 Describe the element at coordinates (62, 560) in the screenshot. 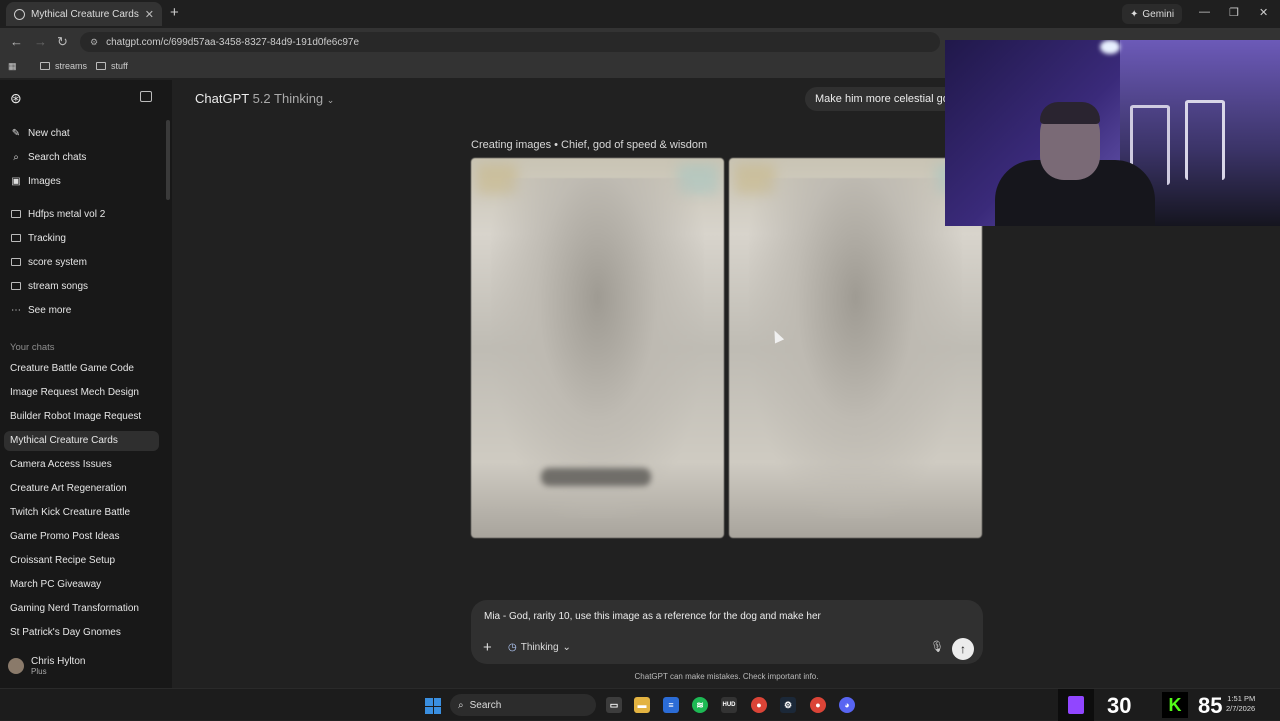

I see `chat-item: Croissant Recipe Setup` at that location.